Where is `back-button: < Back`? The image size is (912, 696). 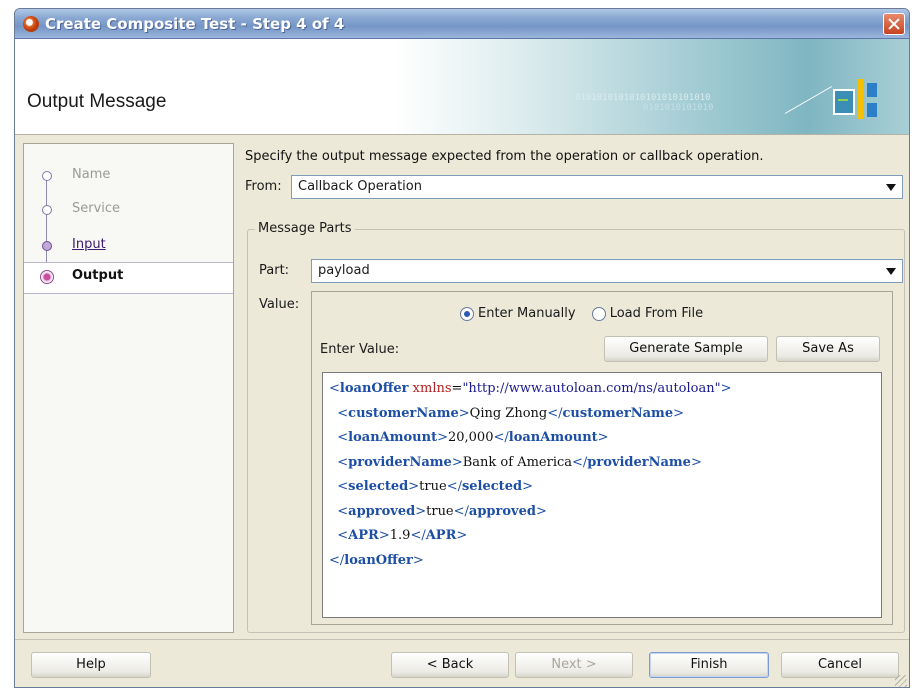
back-button: < Back is located at coordinates (450, 665).